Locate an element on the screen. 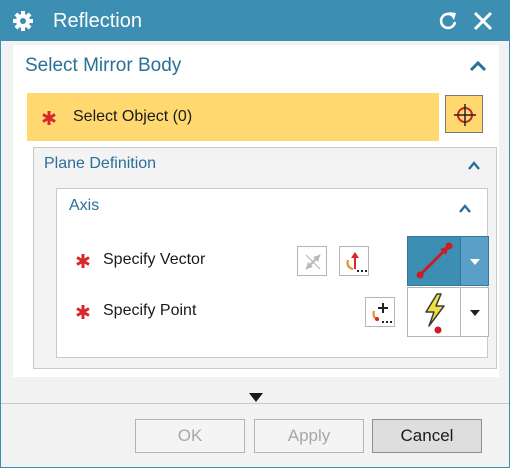 The height and width of the screenshot is (468, 510). vector-type-dropdown is located at coordinates (475, 261).